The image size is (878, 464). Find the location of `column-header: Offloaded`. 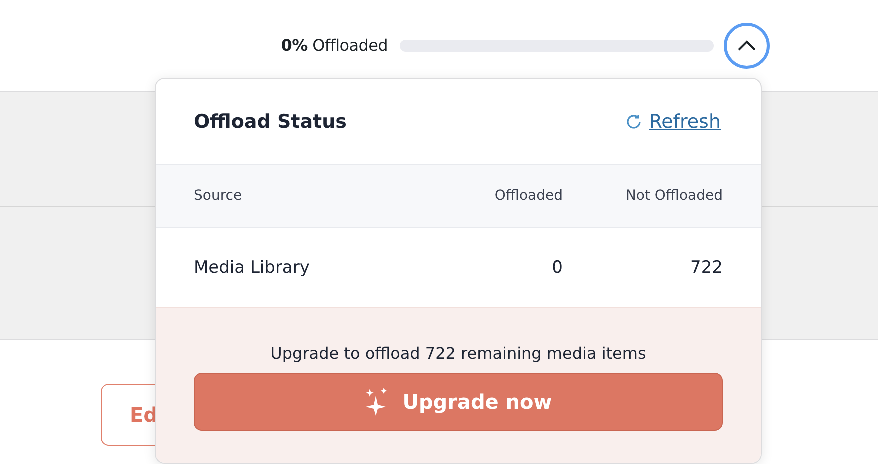

column-header: Offloaded is located at coordinates (528, 196).